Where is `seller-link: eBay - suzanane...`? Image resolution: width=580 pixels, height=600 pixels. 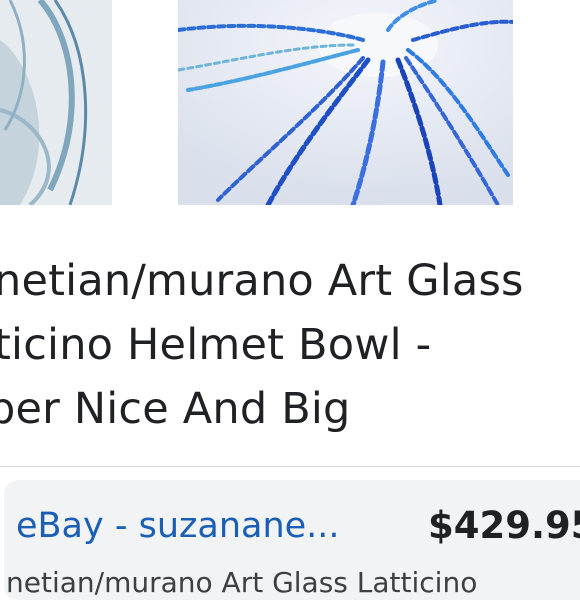 seller-link: eBay - suzanane... is located at coordinates (178, 526).